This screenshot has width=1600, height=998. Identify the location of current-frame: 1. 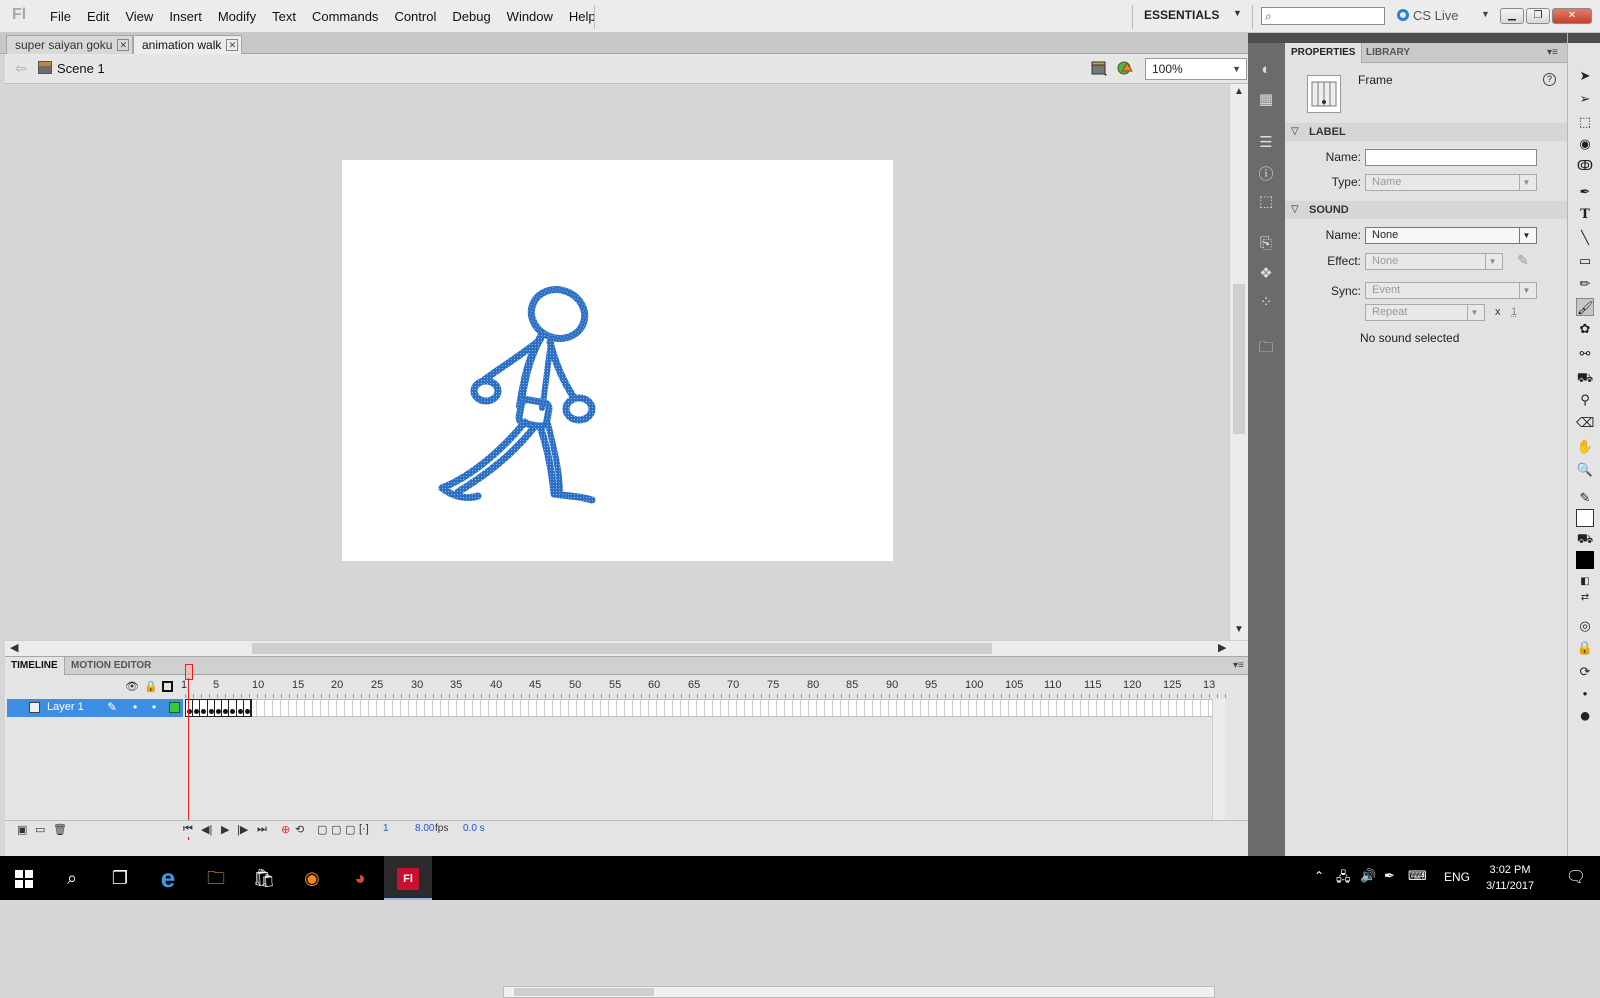
(386, 828).